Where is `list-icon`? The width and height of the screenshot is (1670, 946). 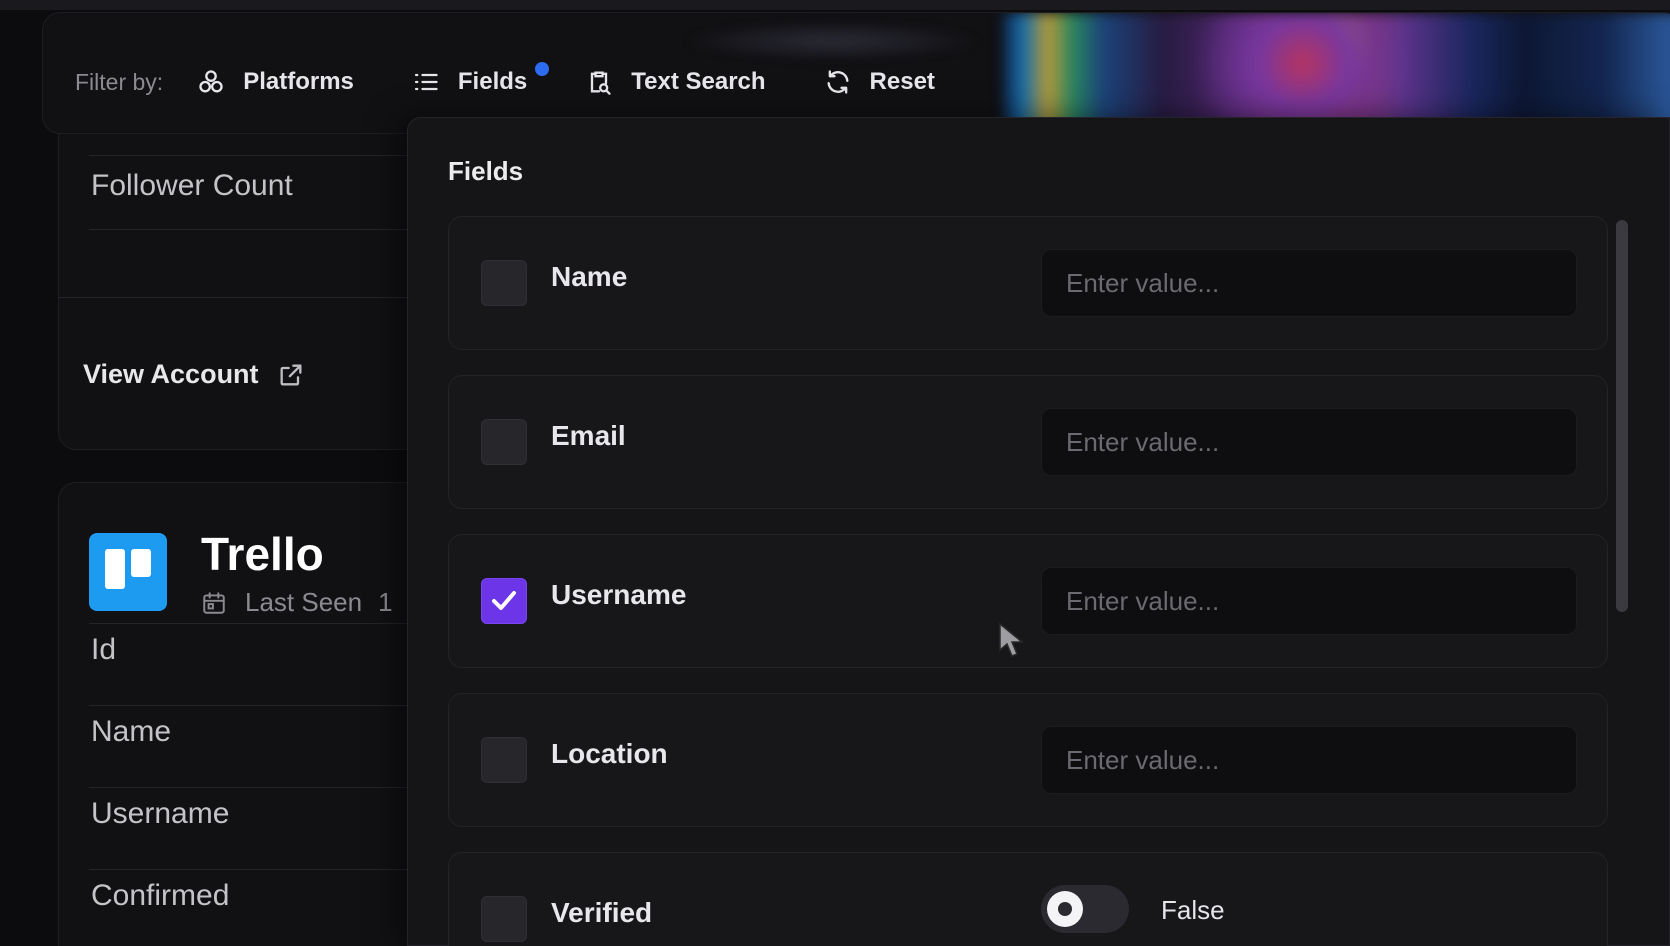
list-icon is located at coordinates (426, 82).